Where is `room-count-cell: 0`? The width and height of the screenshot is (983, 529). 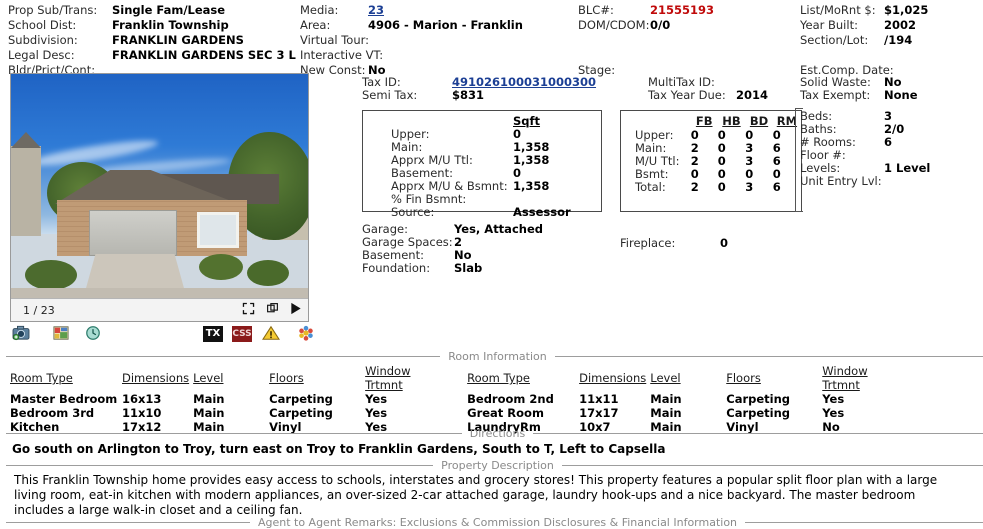
room-count-cell: 0 is located at coordinates (721, 187).